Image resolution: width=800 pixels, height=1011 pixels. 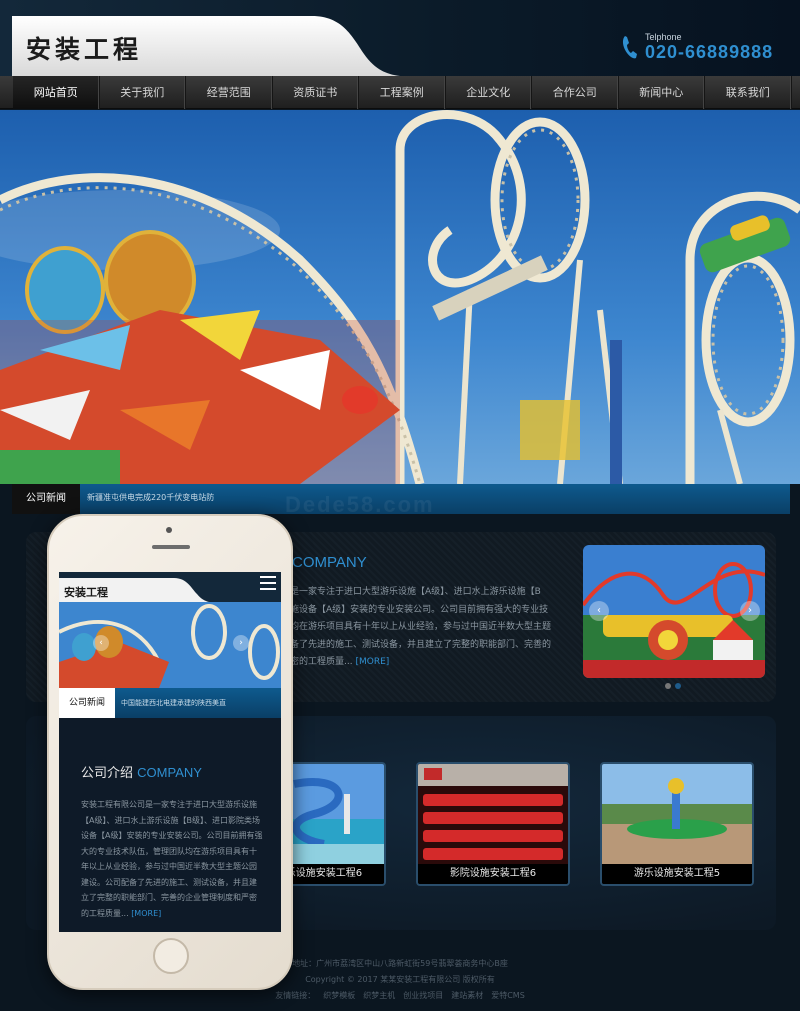 I want to click on site-logo: 安装工程, so click(x=84, y=48).